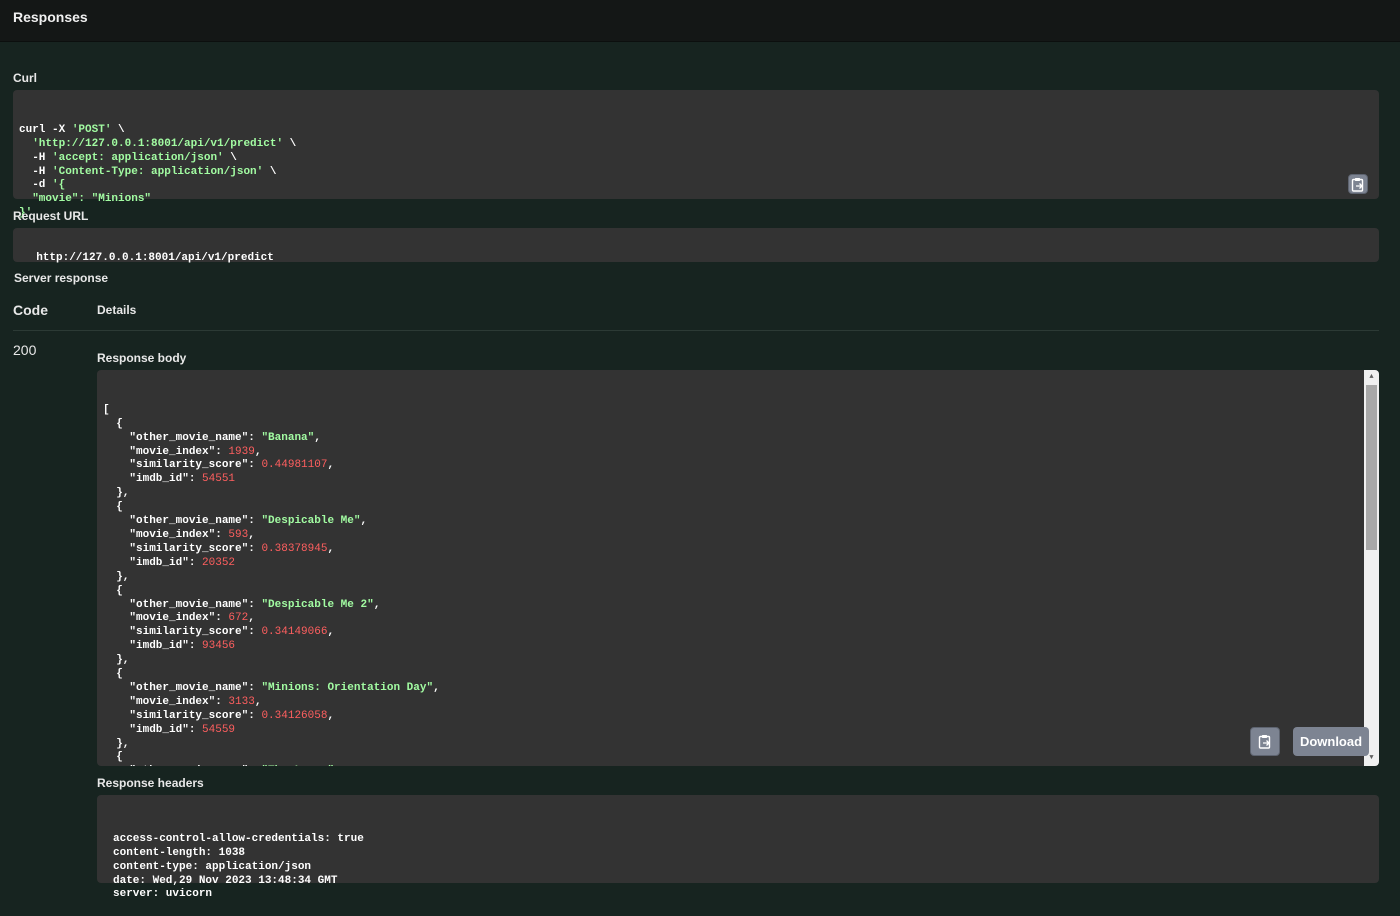 The height and width of the screenshot is (916, 1400). What do you see at coordinates (738, 411) in the screenshot?
I see `json-line: [` at bounding box center [738, 411].